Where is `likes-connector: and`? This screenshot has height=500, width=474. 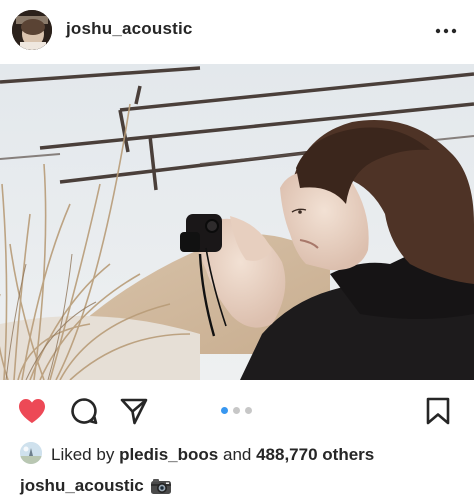
likes-connector: and is located at coordinates (237, 454).